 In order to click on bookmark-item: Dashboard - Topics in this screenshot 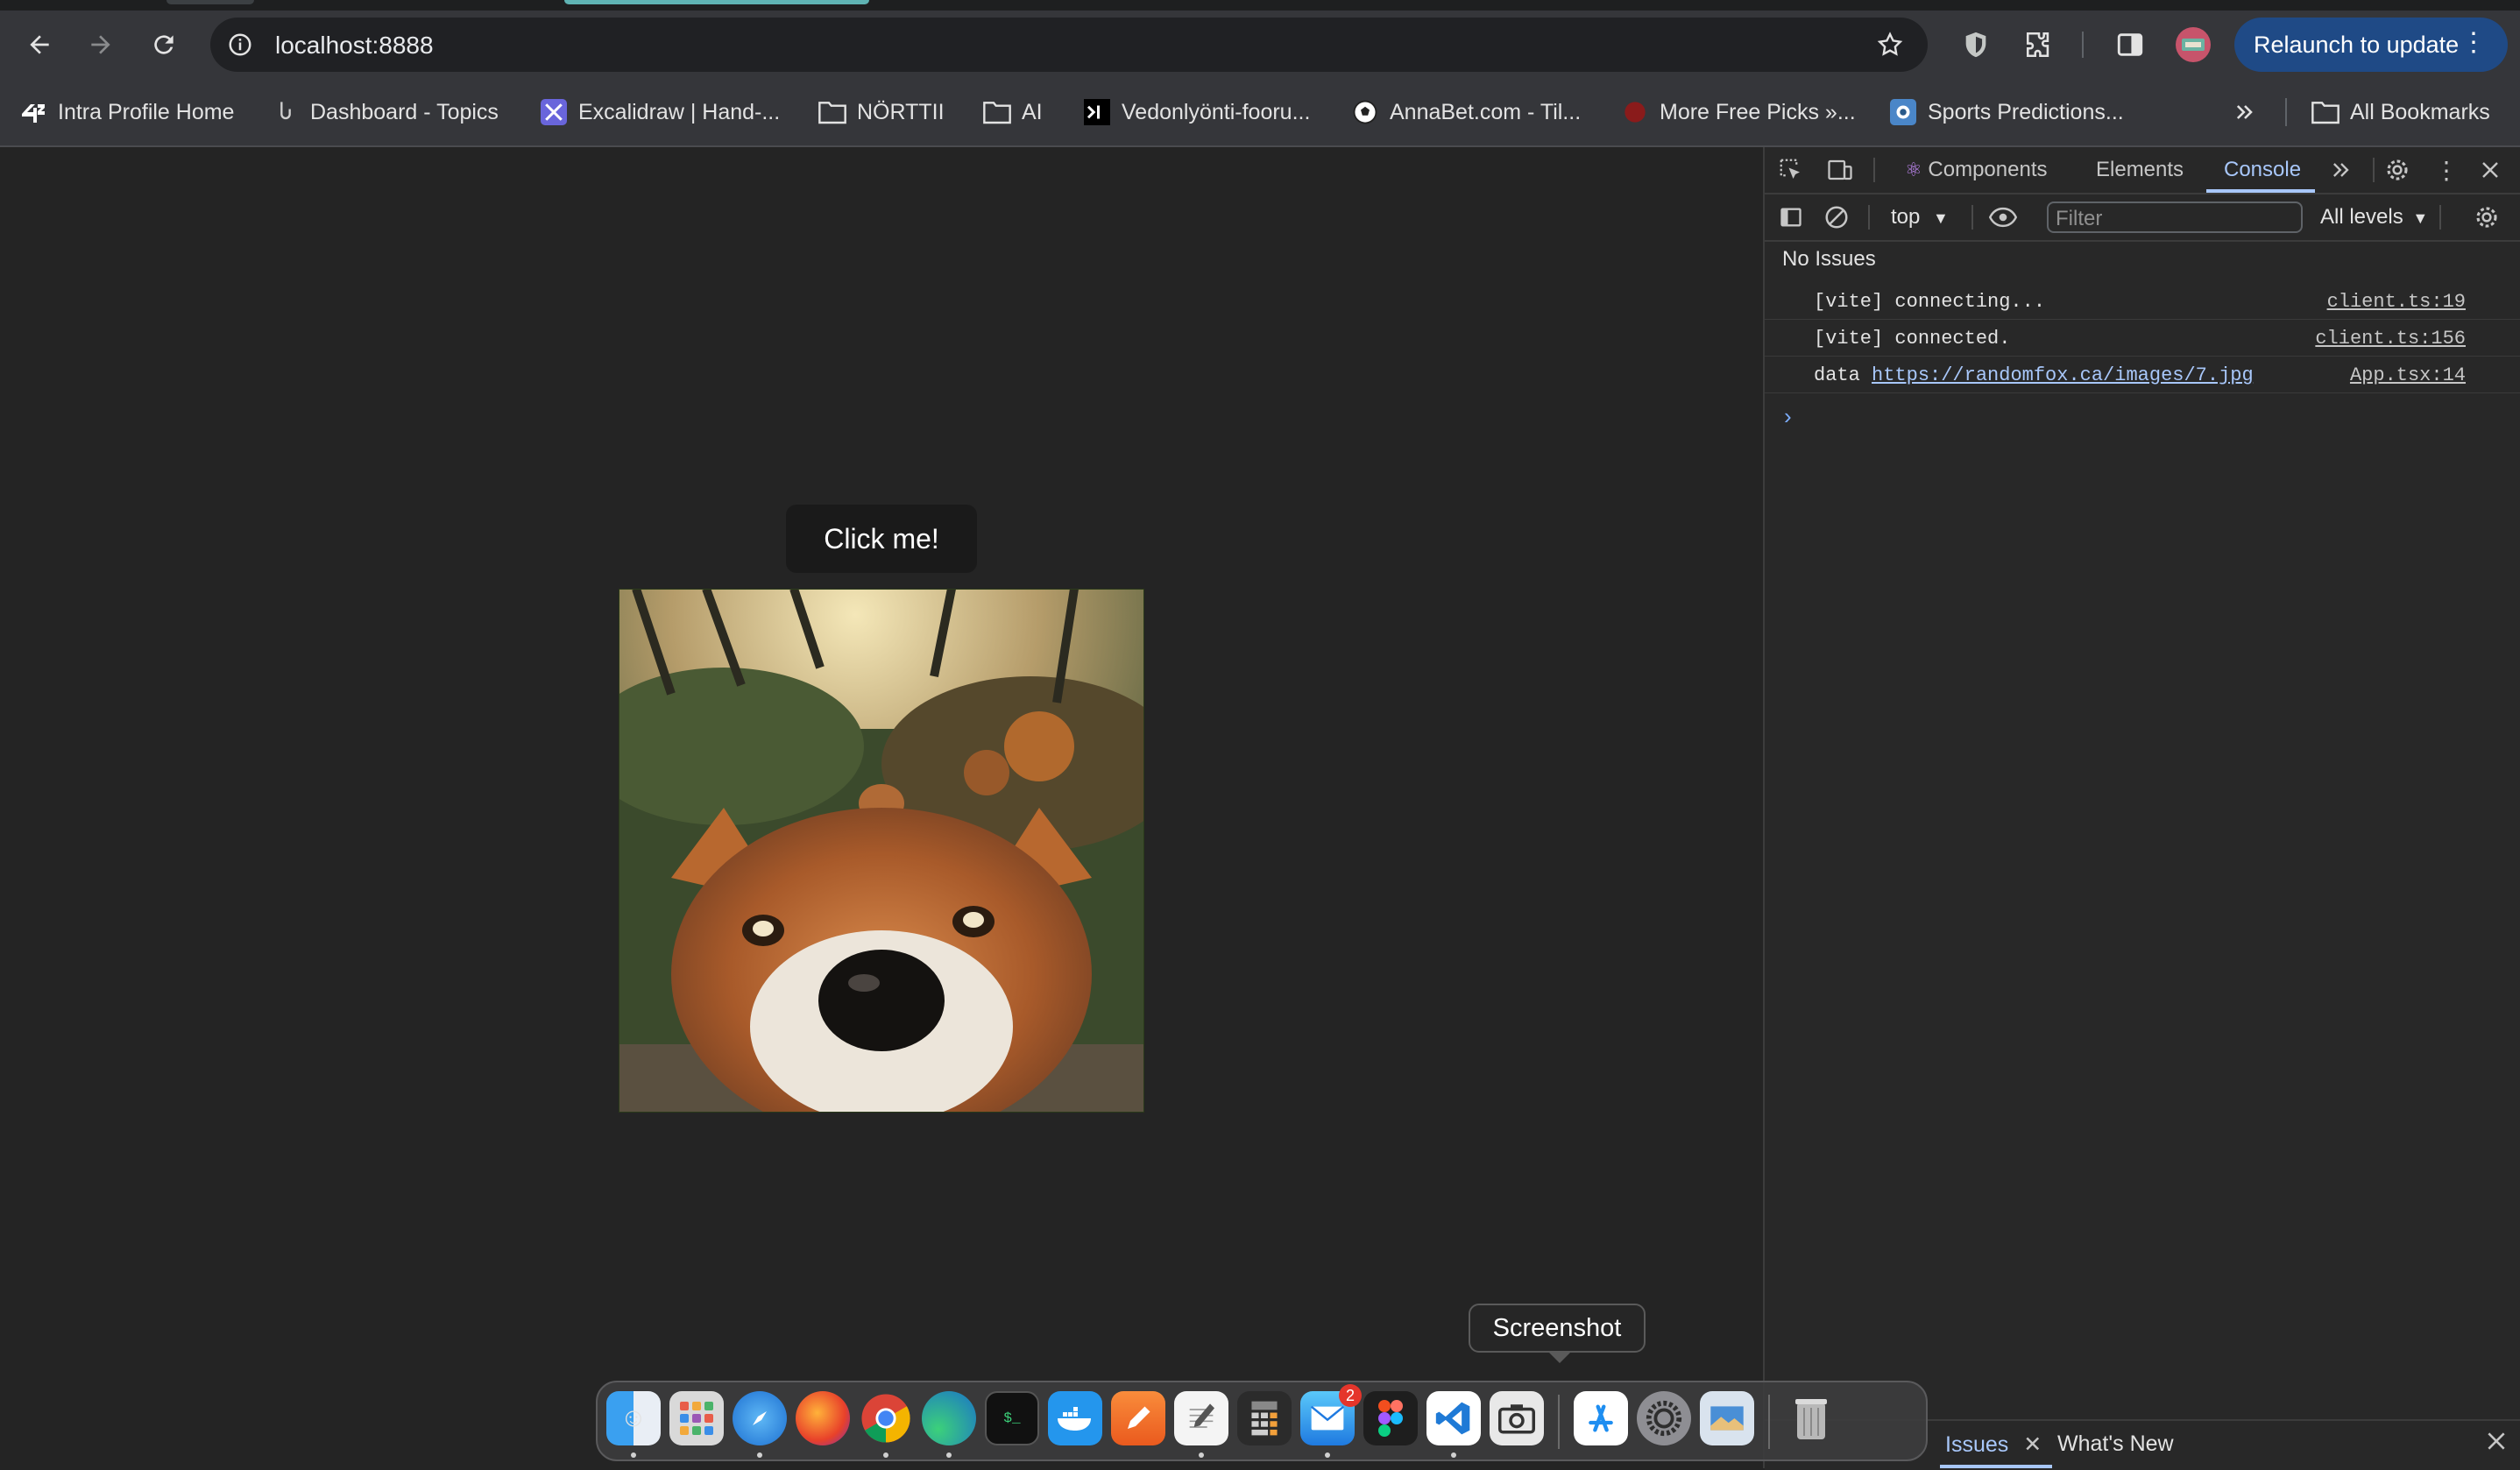, I will do `click(385, 112)`.